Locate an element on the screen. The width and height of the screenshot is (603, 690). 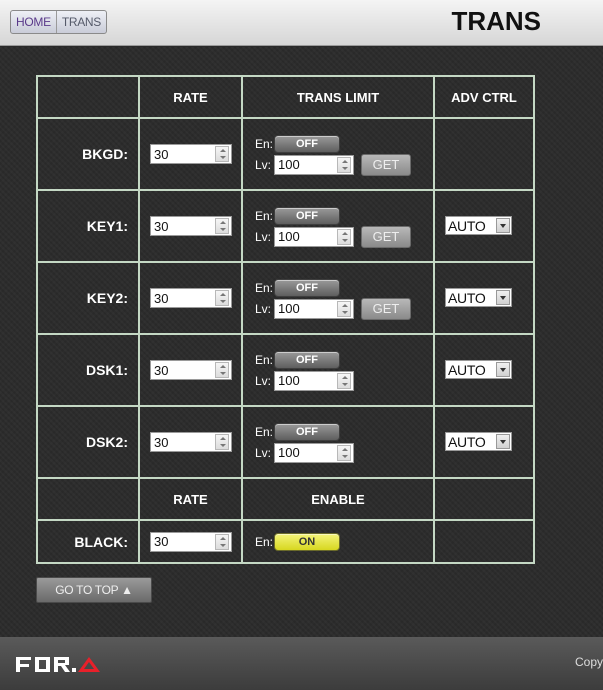
table-header-row: RATE TRANS LIMIT ADV CTRL is located at coordinates (285, 97).